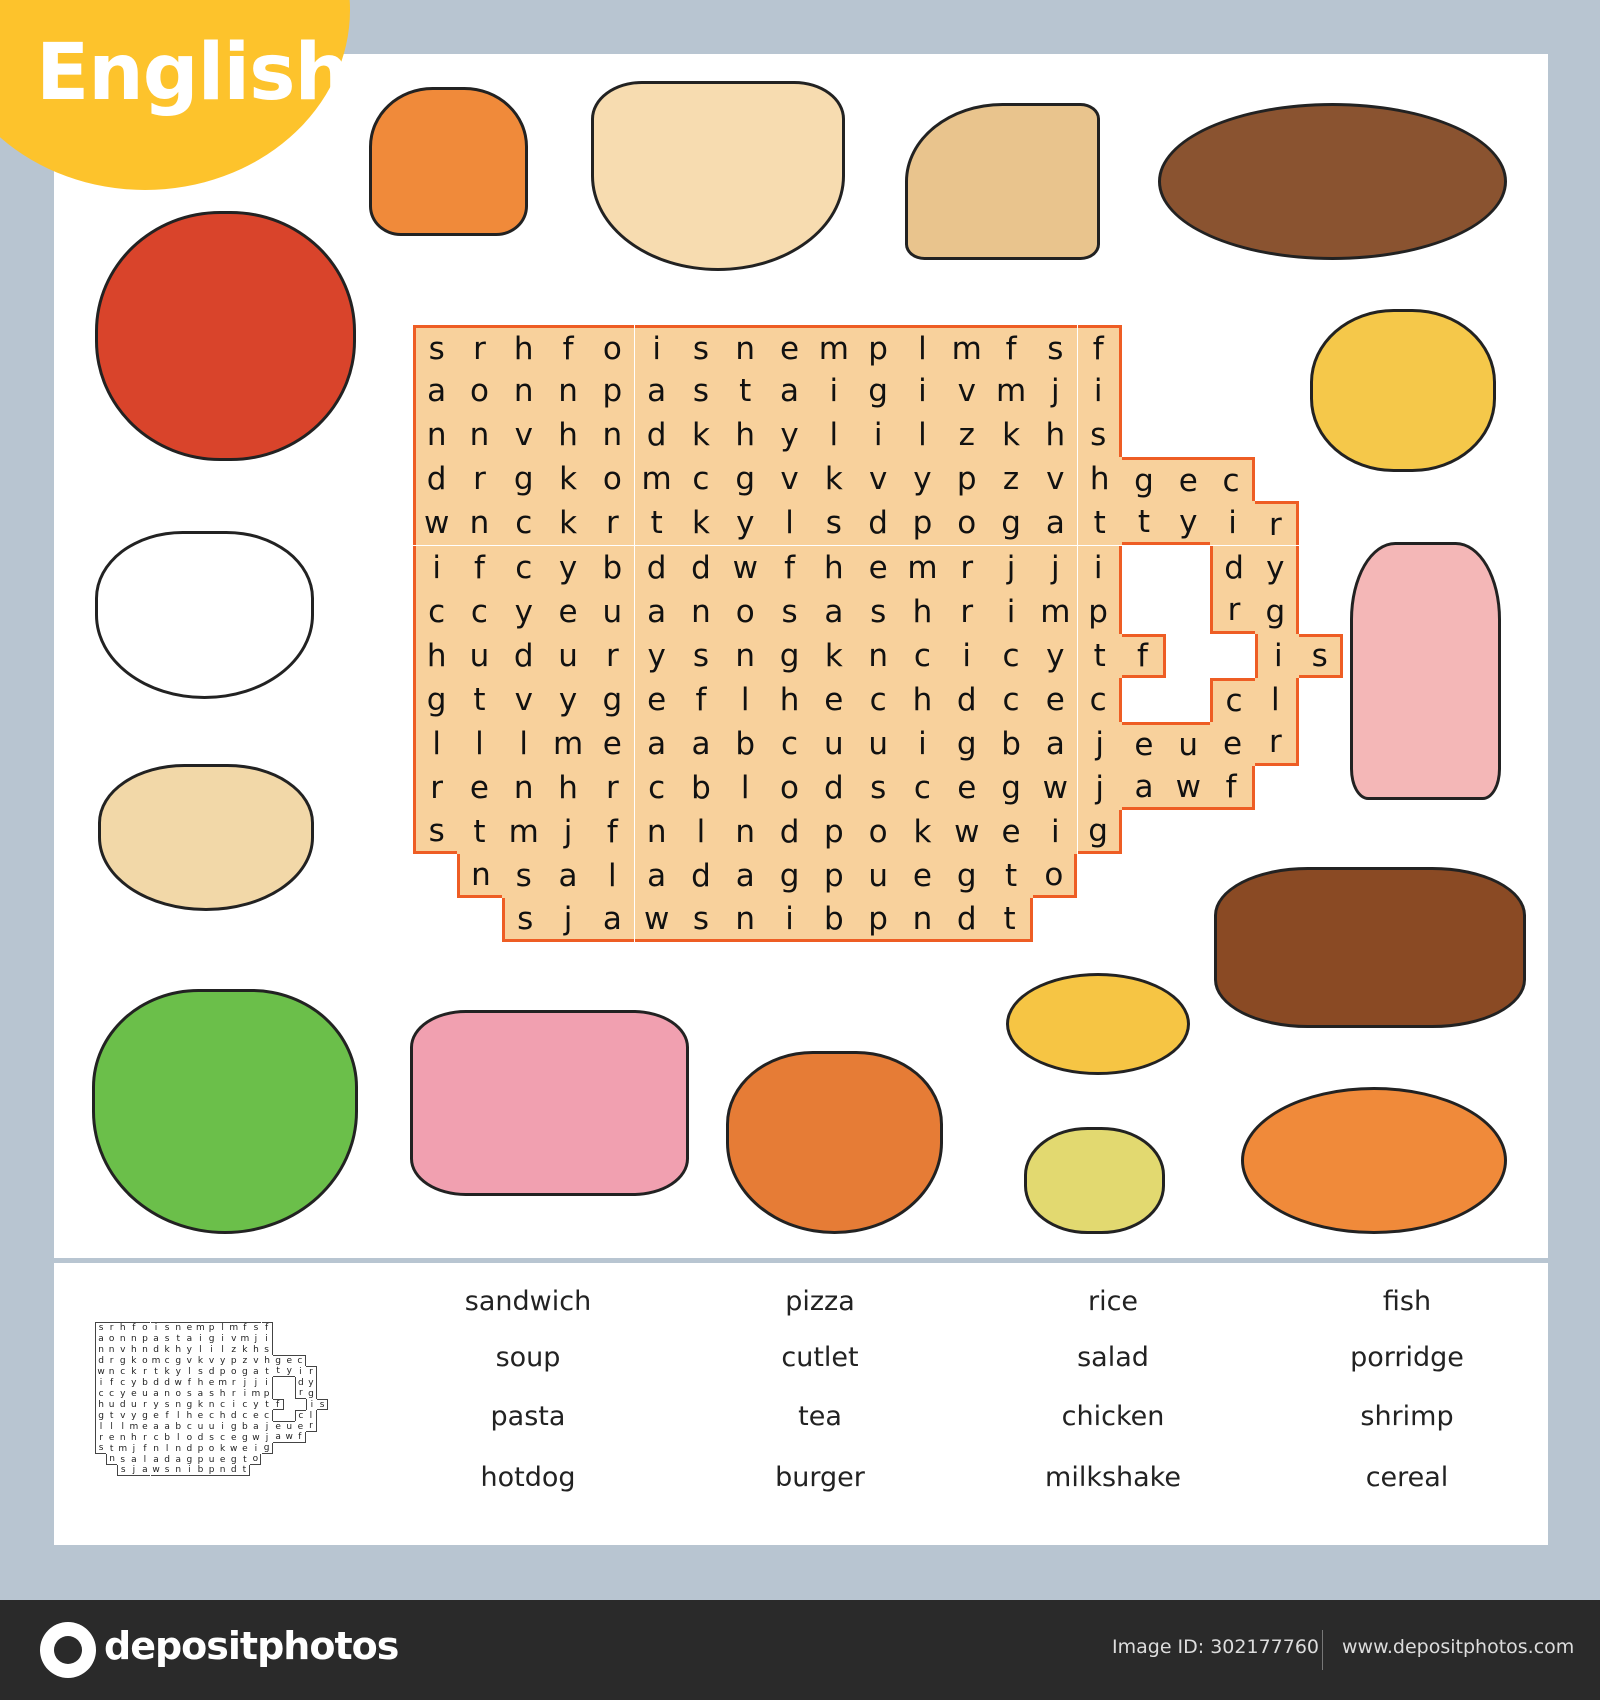 This screenshot has width=1600, height=1700. I want to click on grid-cell: f, so click(1232, 788).